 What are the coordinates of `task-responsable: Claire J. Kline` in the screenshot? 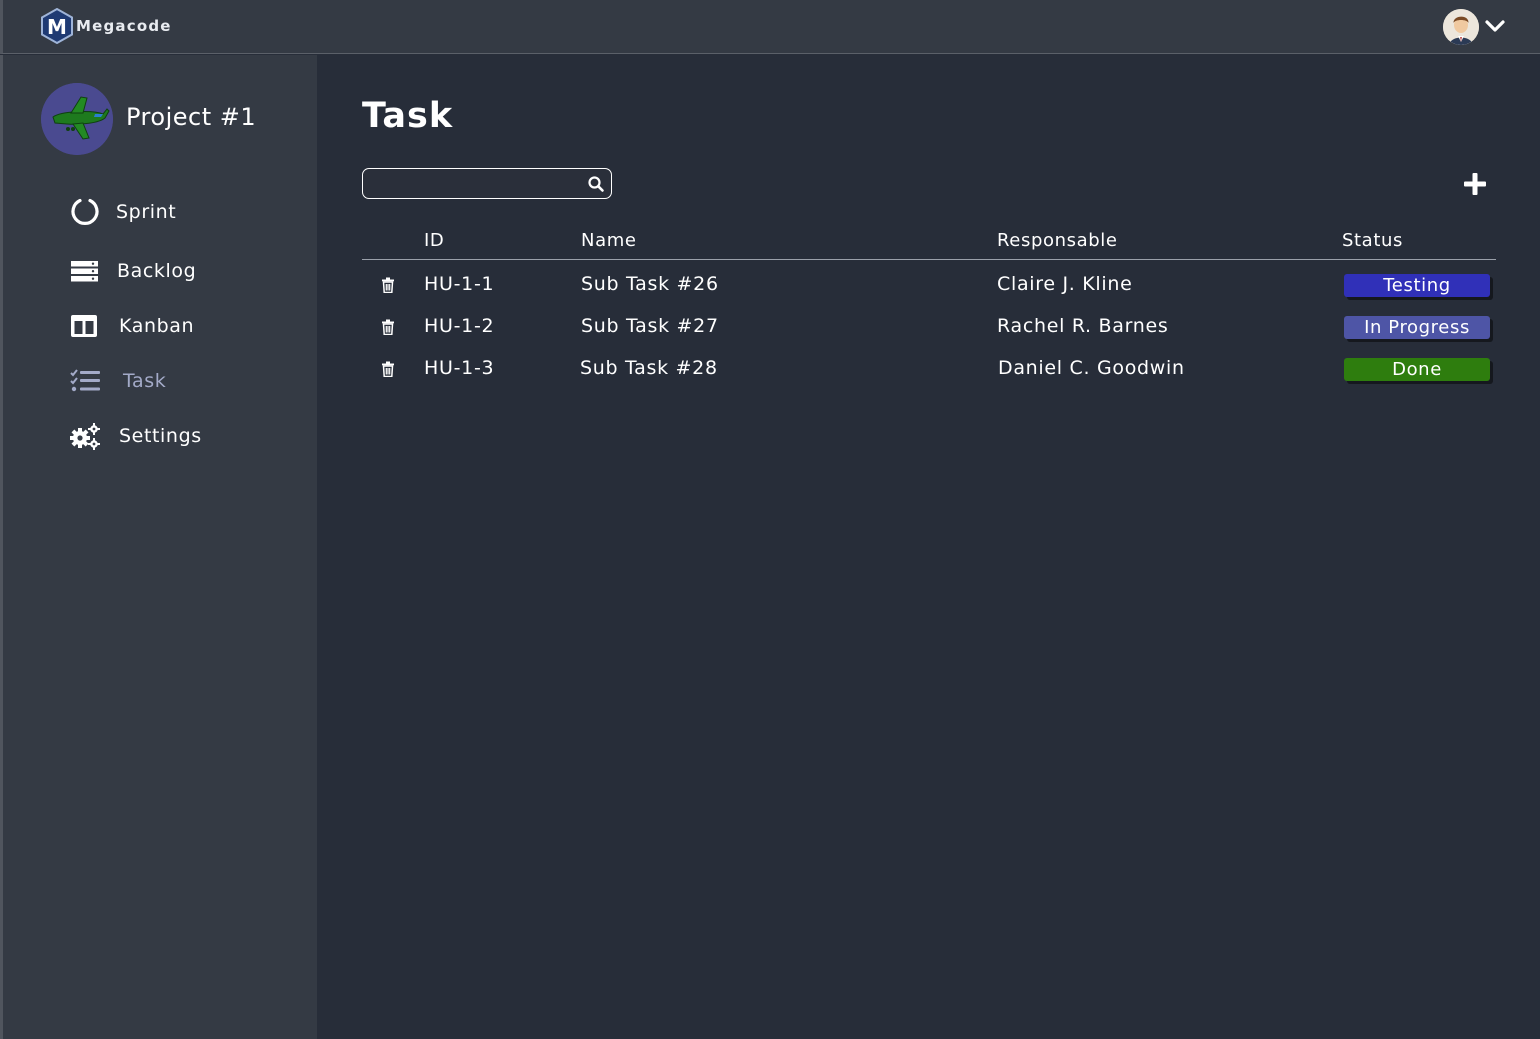 It's located at (1065, 284).